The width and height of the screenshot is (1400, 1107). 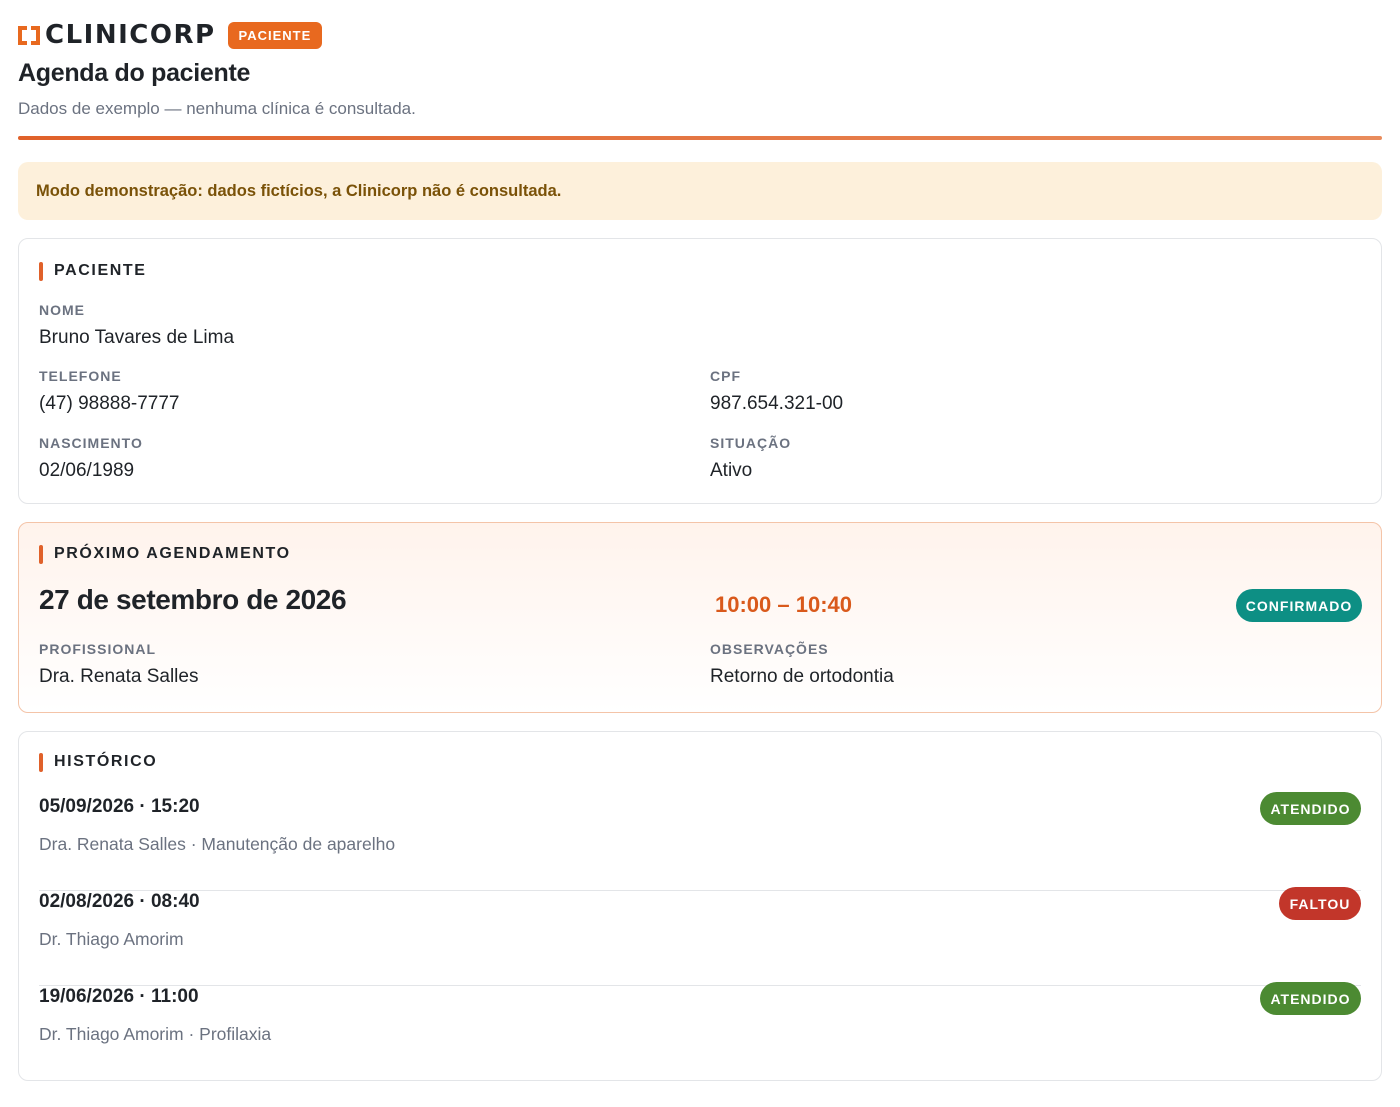 What do you see at coordinates (119, 676) in the screenshot?
I see `appointment-professional: Dra. Renata Salles` at bounding box center [119, 676].